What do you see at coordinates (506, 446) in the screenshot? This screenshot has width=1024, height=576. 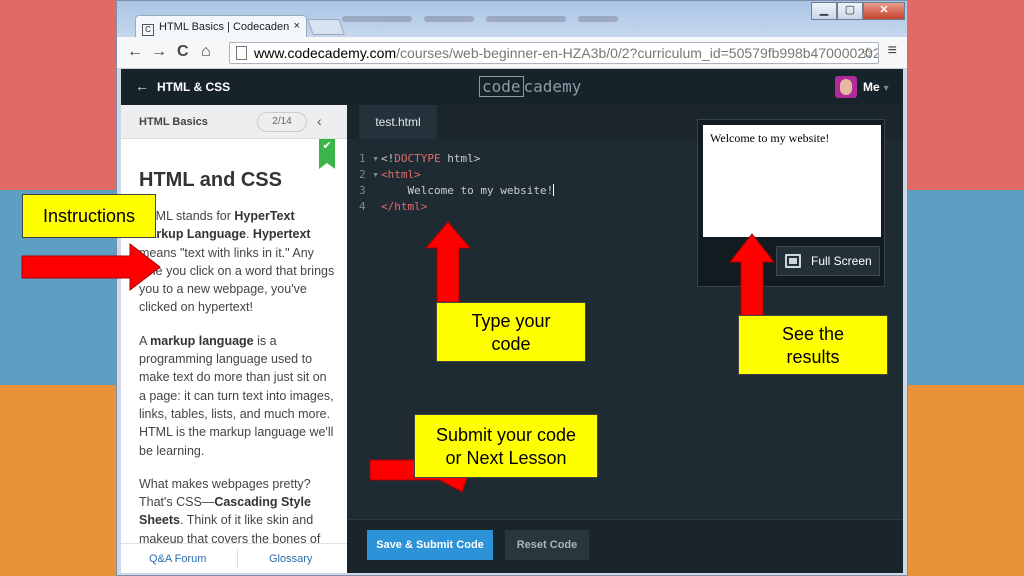 I see `submit-callout: Submit your code or Next Lesson` at bounding box center [506, 446].